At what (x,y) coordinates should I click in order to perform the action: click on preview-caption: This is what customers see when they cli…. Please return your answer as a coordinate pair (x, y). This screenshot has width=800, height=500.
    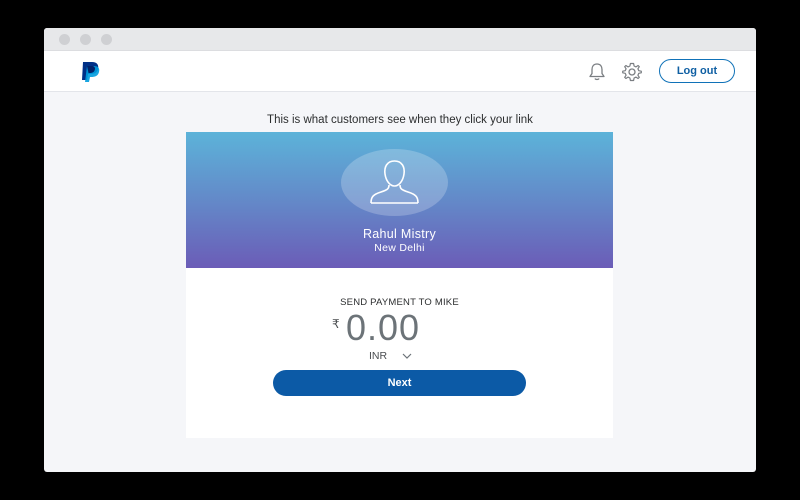
    Looking at the image, I should click on (400, 120).